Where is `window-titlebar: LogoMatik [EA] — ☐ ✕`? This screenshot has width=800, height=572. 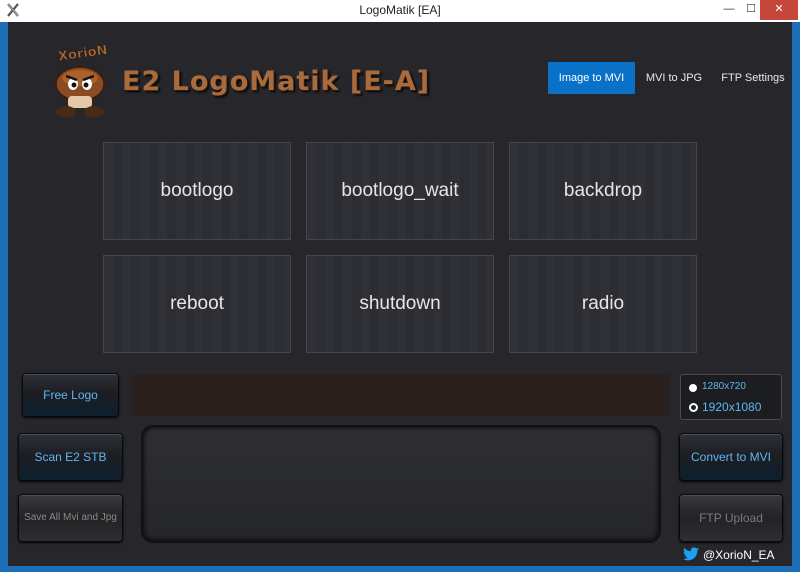 window-titlebar: LogoMatik [EA] — ☐ ✕ is located at coordinates (400, 11).